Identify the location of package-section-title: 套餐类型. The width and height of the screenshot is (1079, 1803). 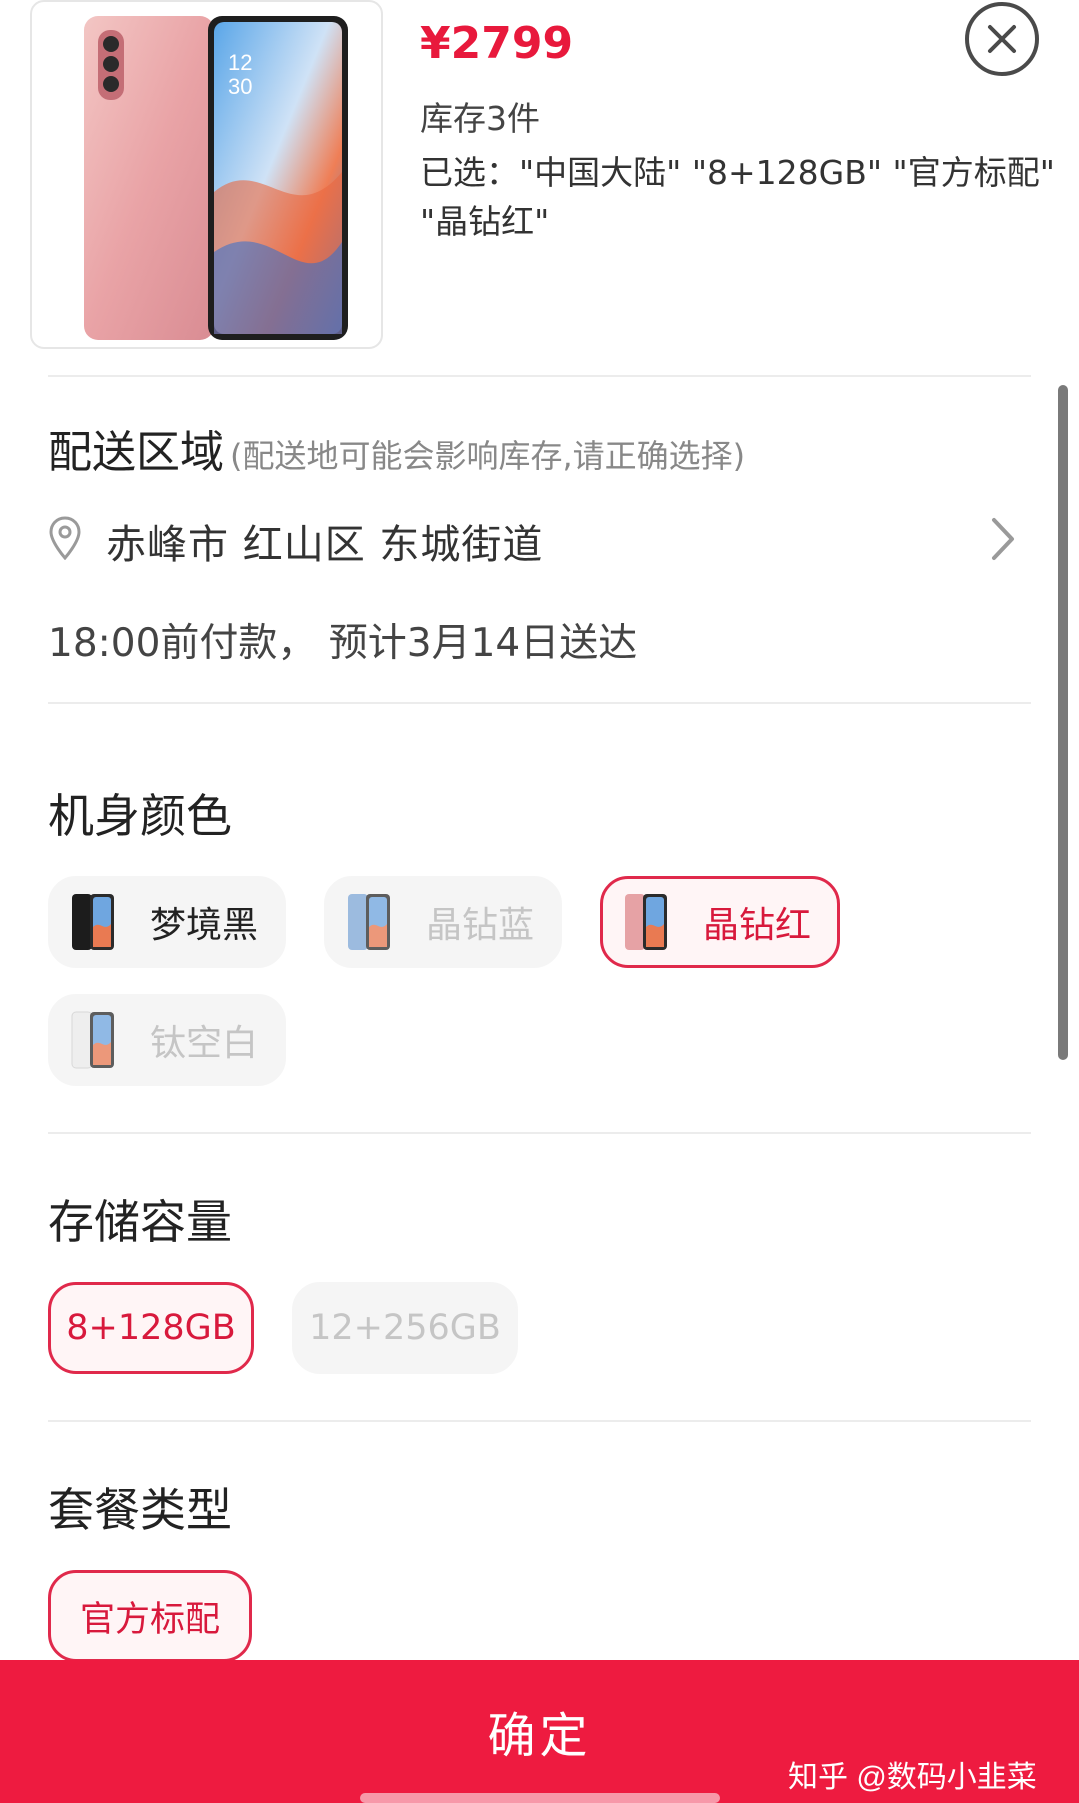
(140, 1510).